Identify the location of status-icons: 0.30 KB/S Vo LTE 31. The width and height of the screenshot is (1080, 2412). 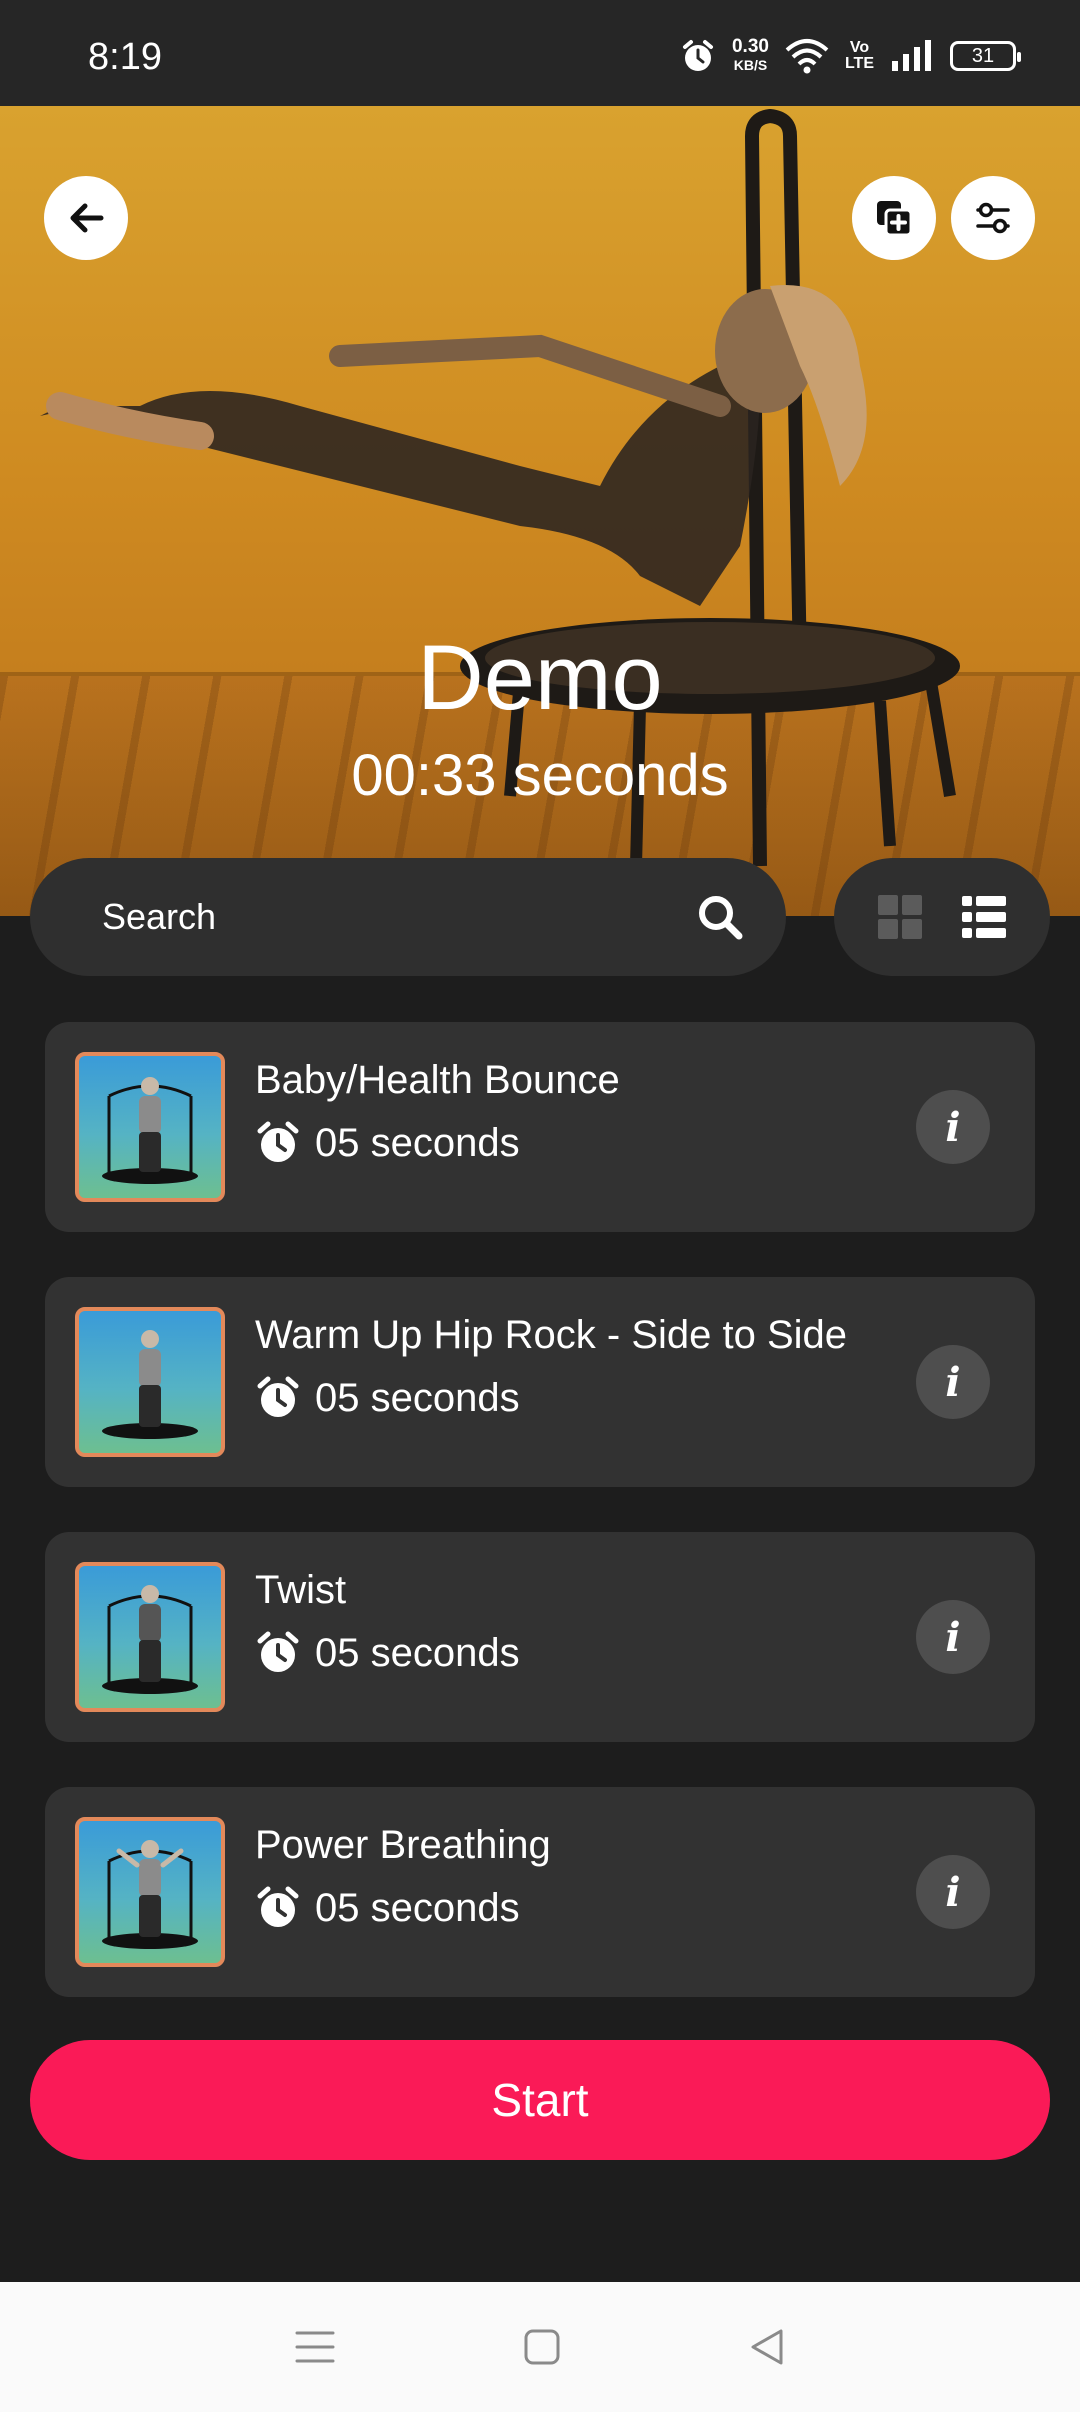
(850, 56).